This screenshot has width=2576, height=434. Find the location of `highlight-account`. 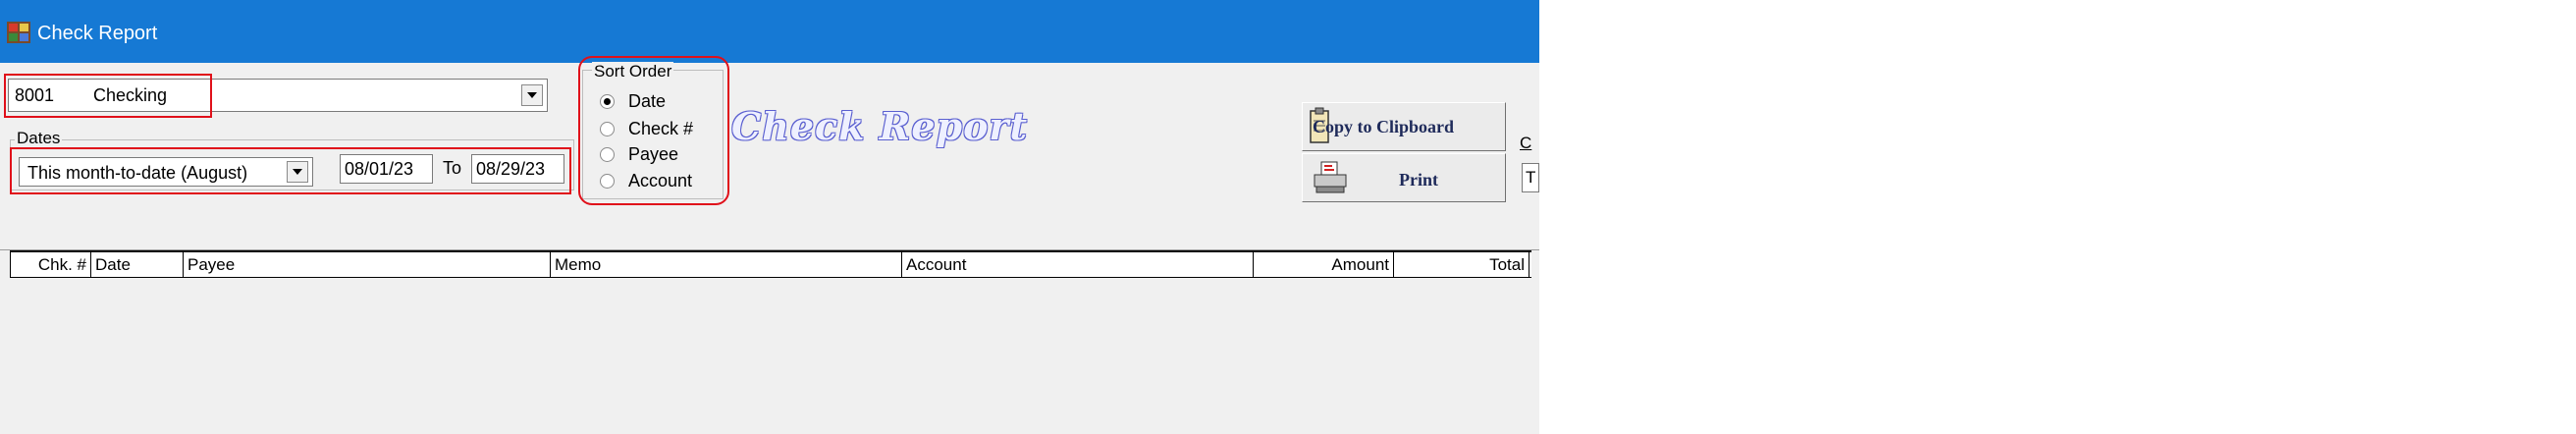

highlight-account is located at coordinates (108, 96).